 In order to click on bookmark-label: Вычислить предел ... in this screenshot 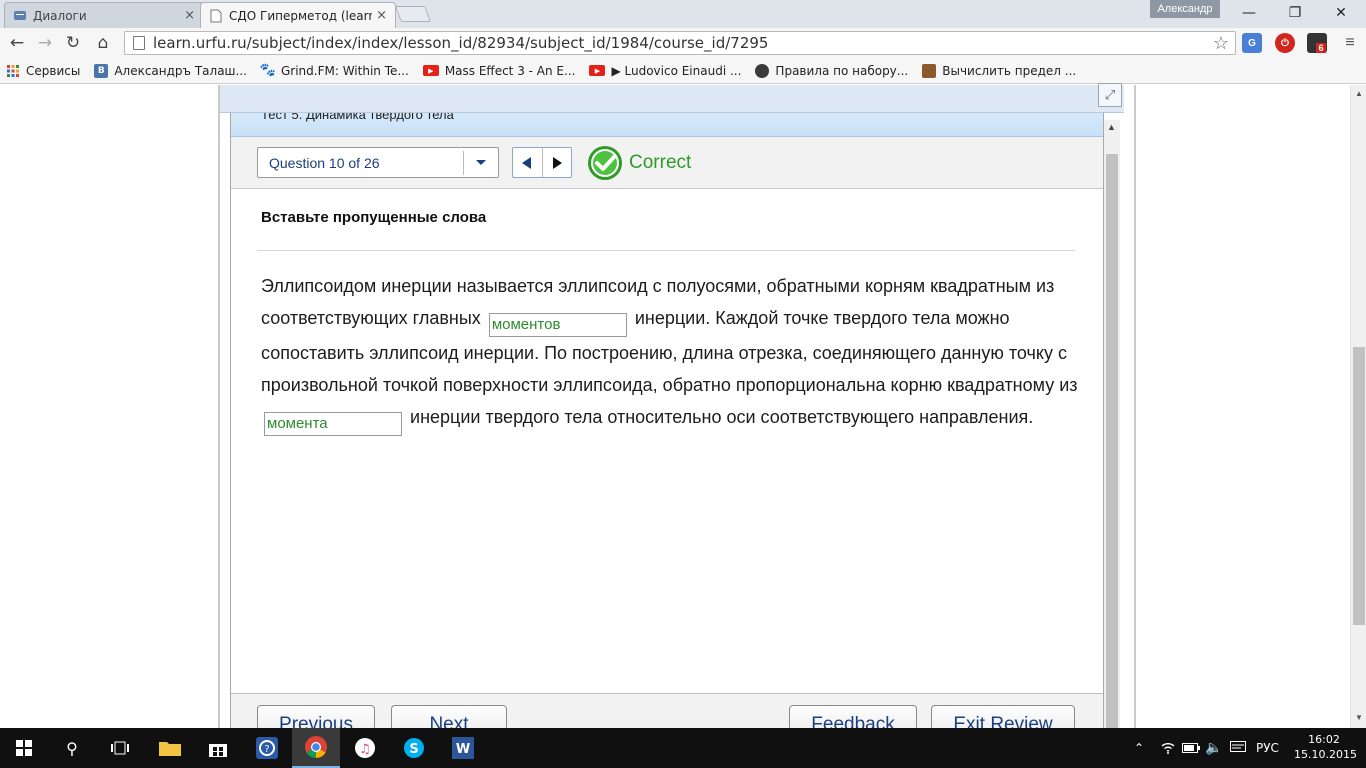, I will do `click(1009, 70)`.